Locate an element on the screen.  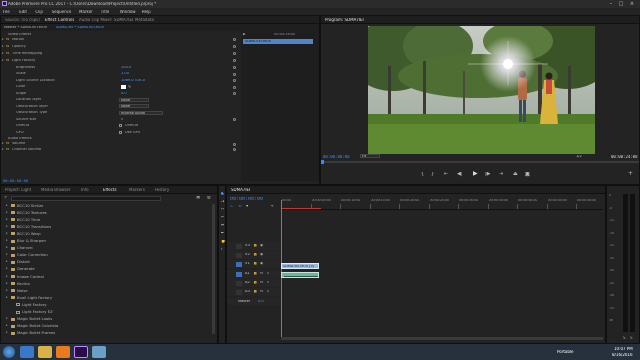
list-item: Light Factory is located at coordinates (106, 305).